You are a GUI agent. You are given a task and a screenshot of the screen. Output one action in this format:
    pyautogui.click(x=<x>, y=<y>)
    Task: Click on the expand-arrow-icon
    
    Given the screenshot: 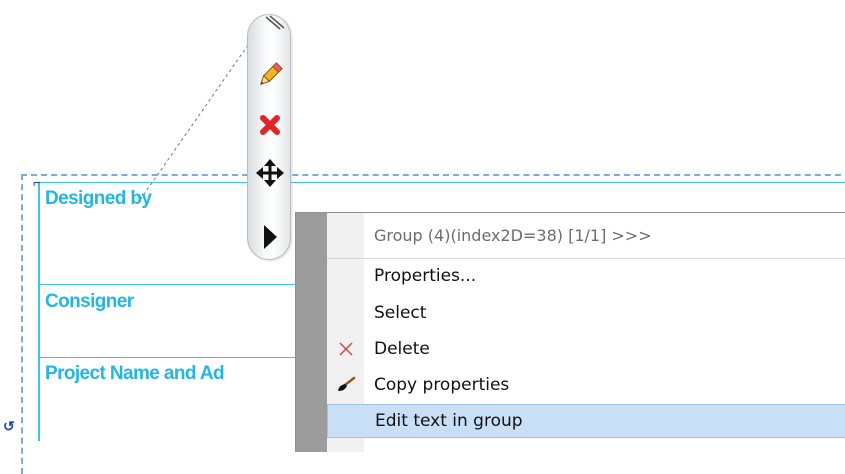 What is the action you would take?
    pyautogui.click(x=270, y=237)
    